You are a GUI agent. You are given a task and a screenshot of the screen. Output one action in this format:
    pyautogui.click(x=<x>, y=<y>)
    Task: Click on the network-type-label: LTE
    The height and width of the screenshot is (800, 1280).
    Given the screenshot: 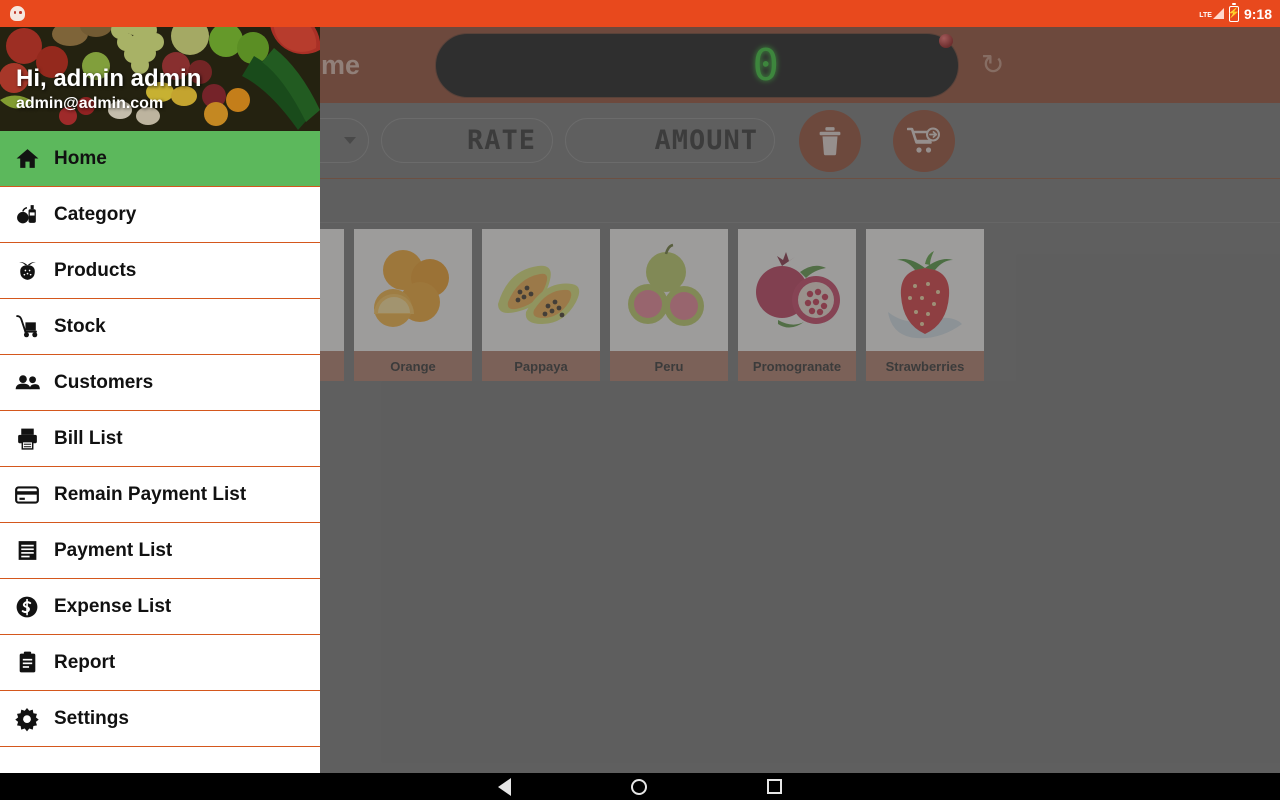 What is the action you would take?
    pyautogui.click(x=1205, y=15)
    